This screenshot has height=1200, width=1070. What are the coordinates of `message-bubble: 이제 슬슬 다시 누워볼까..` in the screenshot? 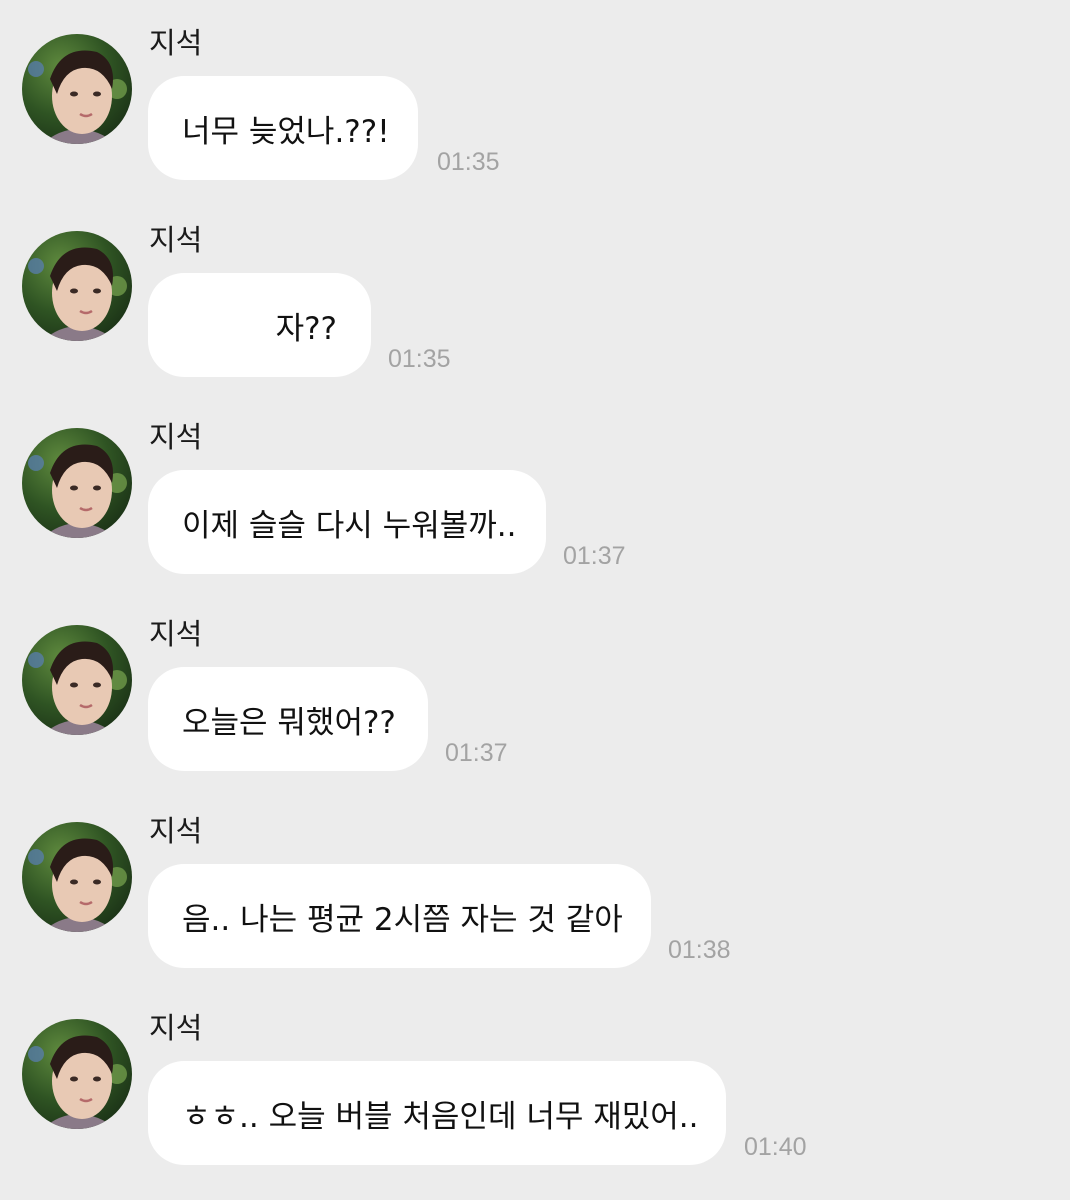 It's located at (347, 522).